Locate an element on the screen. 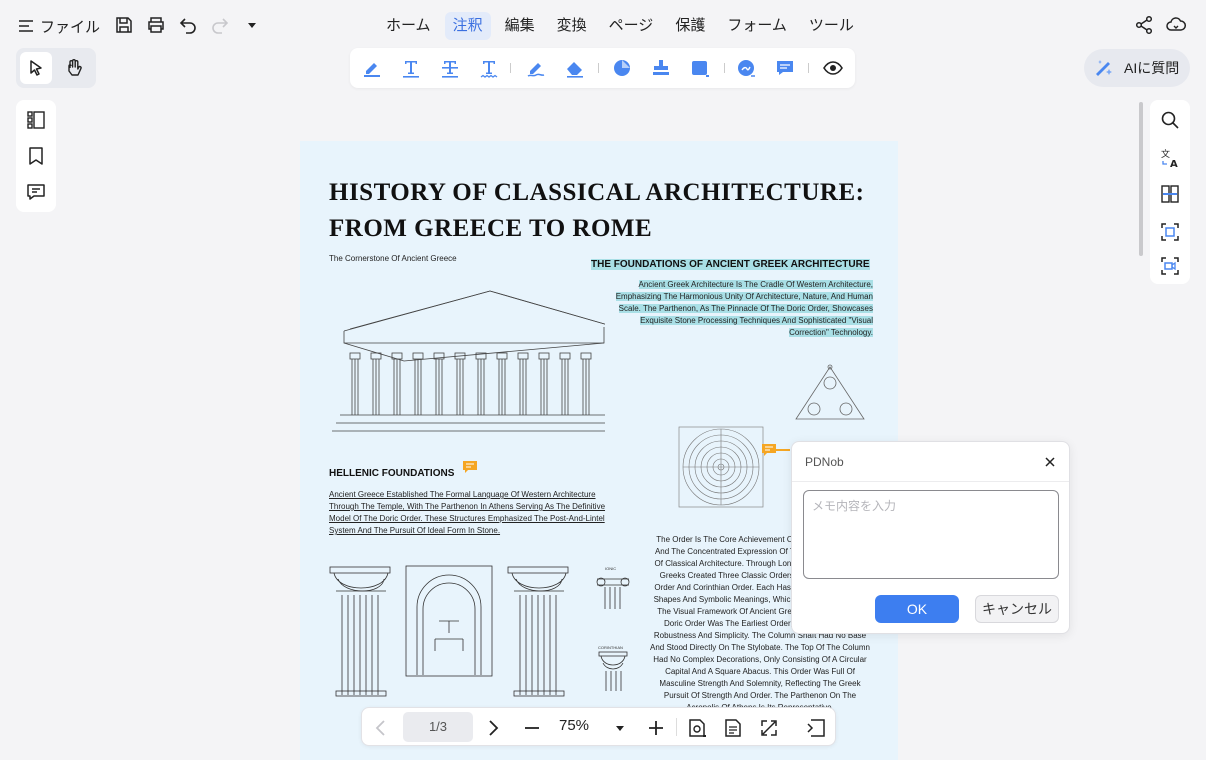  triangle-diagram is located at coordinates (830, 392).